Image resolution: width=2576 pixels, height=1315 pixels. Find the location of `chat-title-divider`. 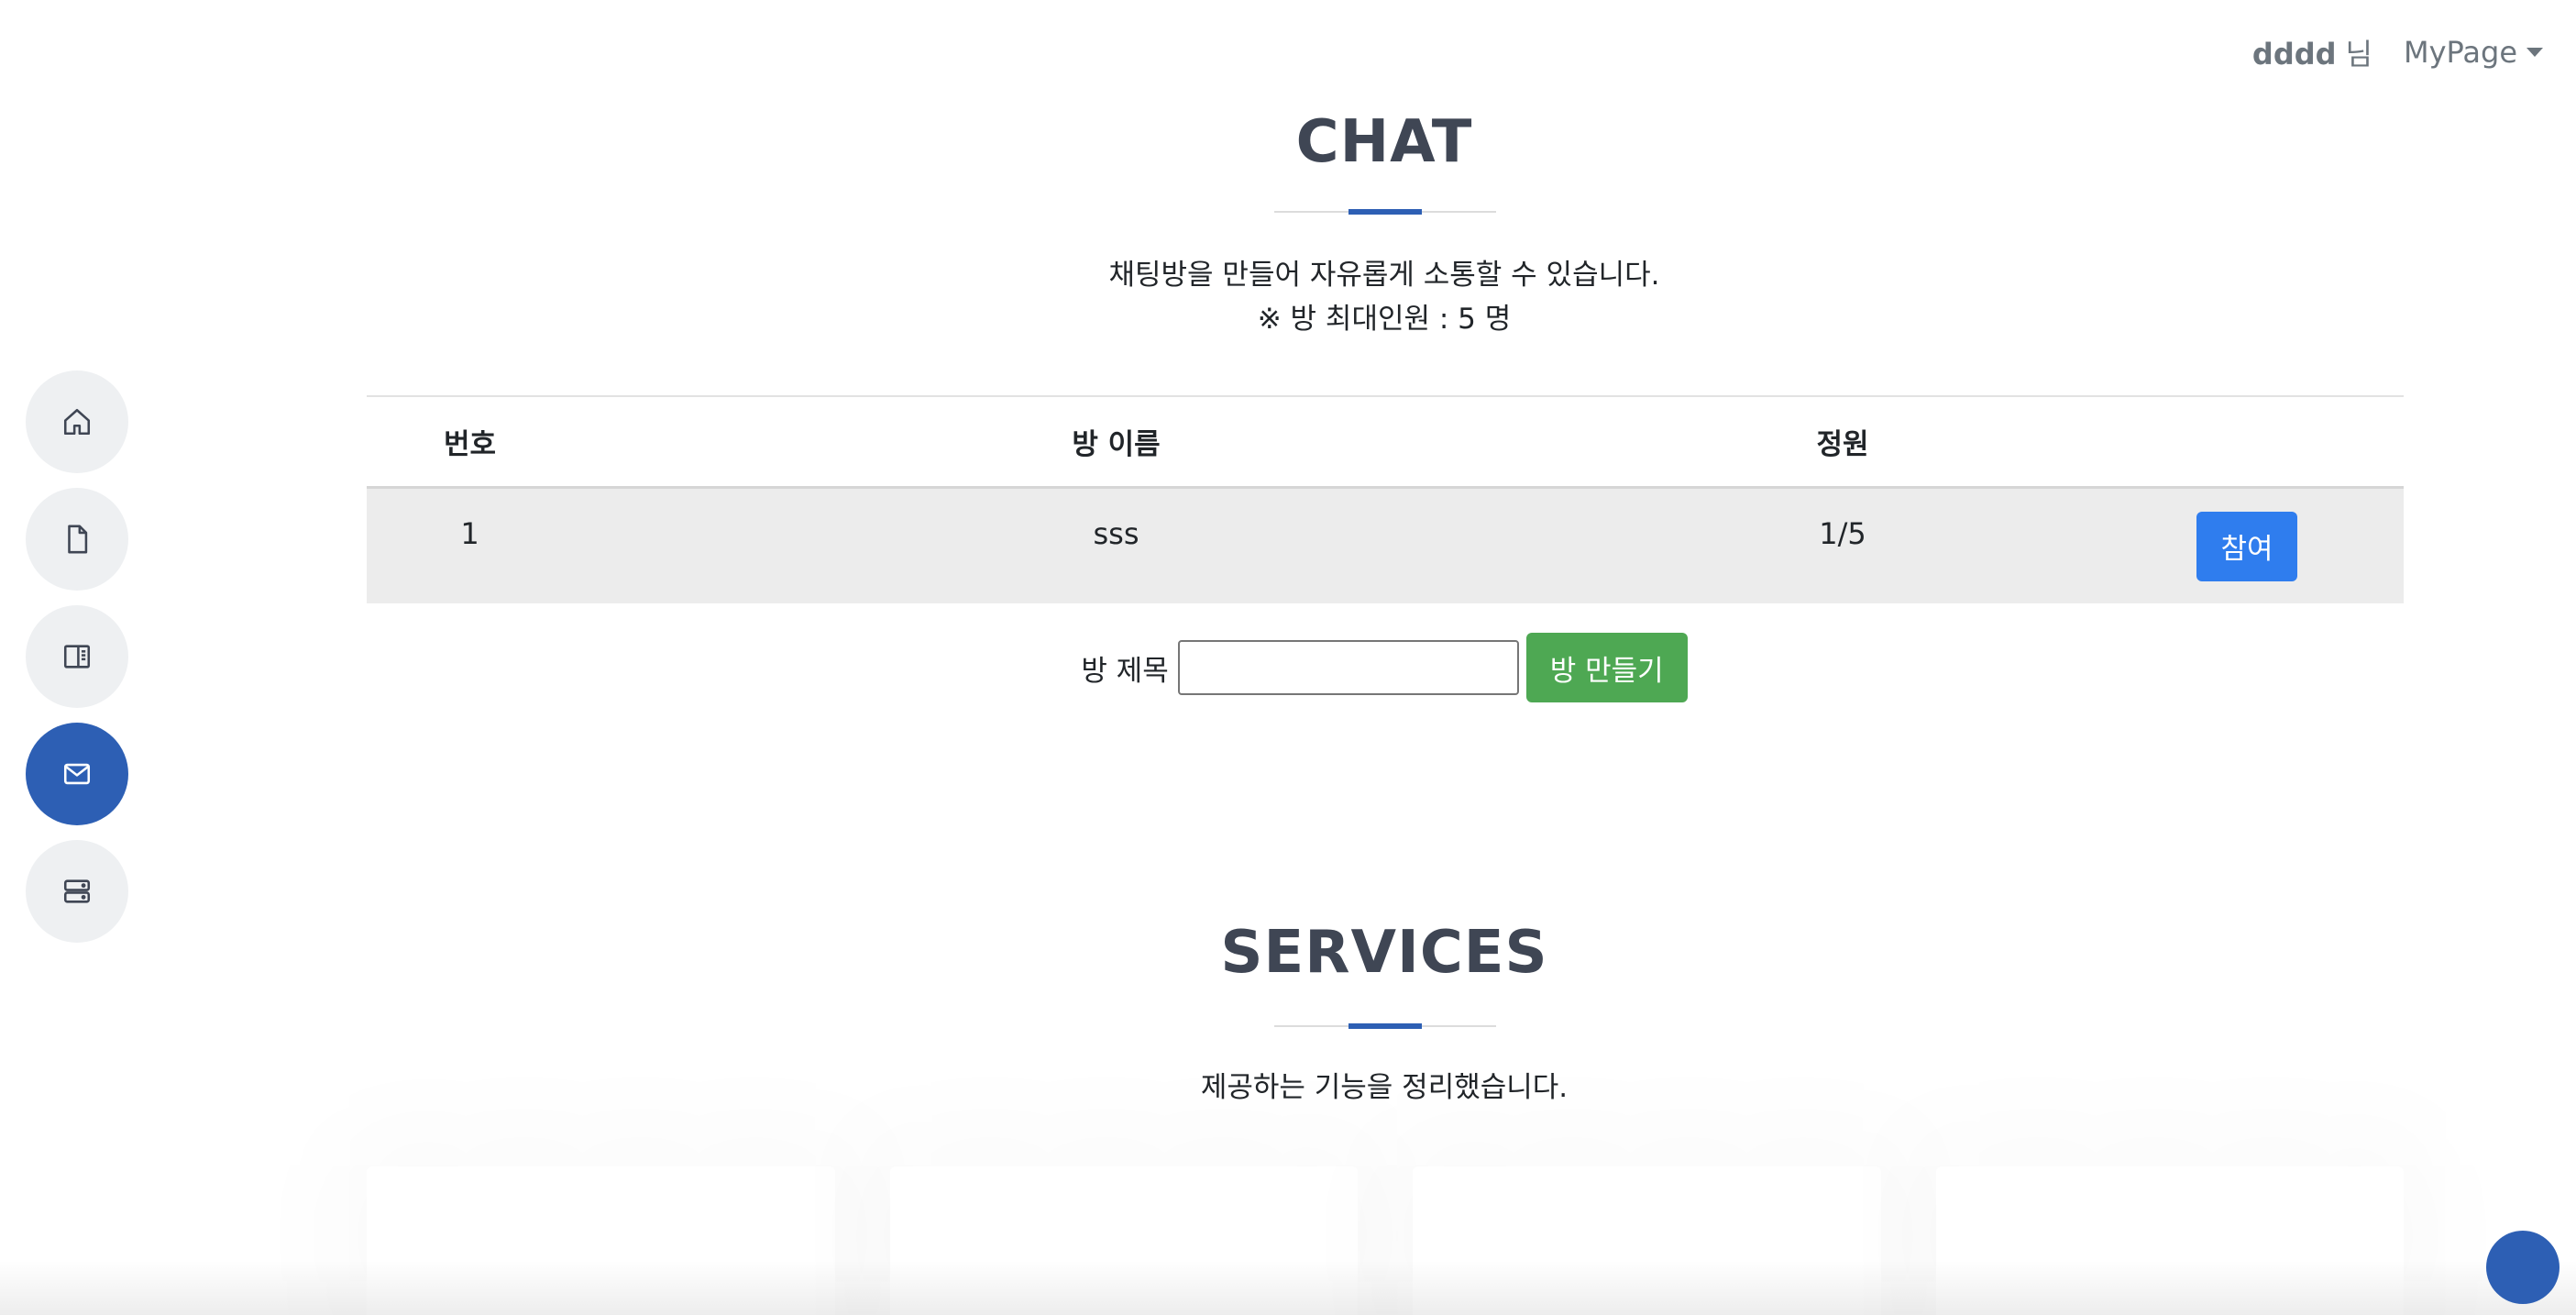

chat-title-divider is located at coordinates (1385, 212).